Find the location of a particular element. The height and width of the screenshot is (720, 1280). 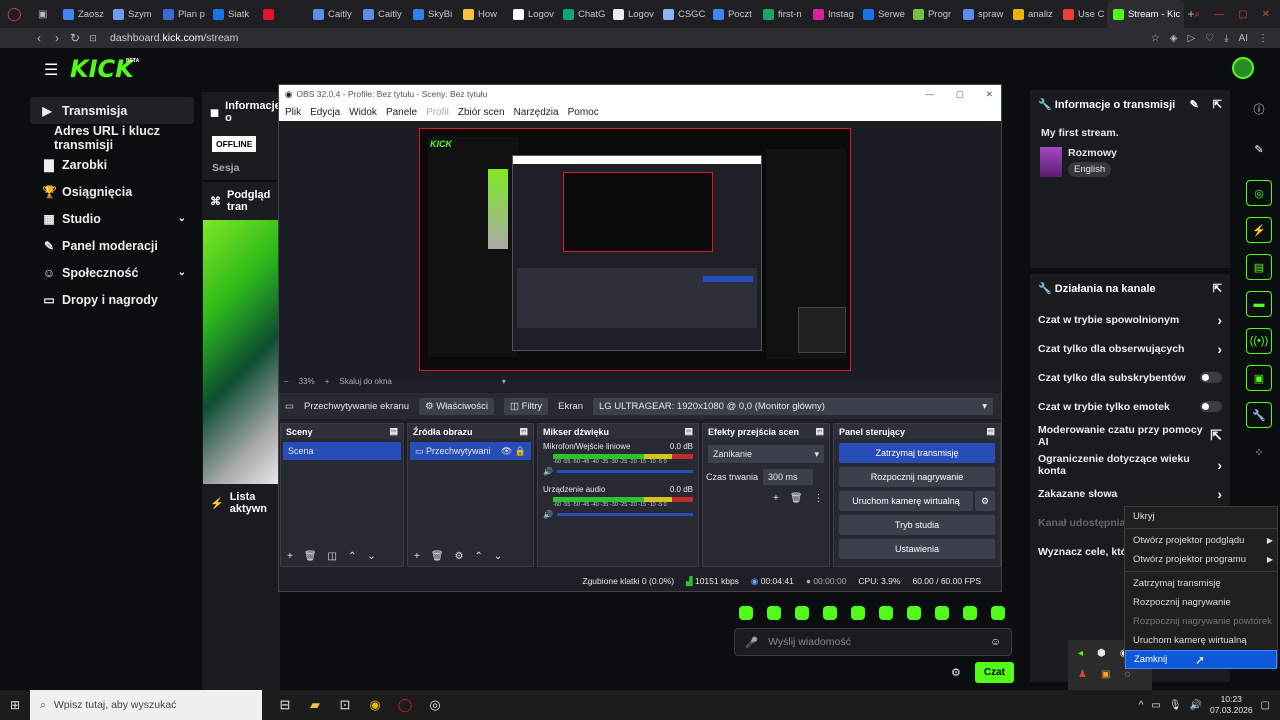

context-menu-item: Uruchom kamerę wirtualną is located at coordinates (1201, 640).